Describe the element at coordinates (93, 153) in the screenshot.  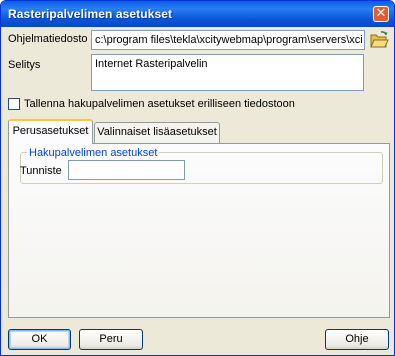
I see `group-title: Hakupalvelimen asetukset` at that location.